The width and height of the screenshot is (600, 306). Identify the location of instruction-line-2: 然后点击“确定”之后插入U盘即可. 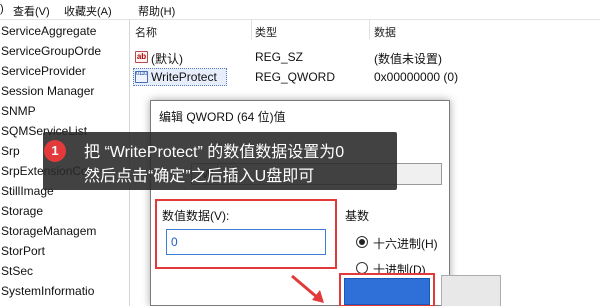
(199, 176).